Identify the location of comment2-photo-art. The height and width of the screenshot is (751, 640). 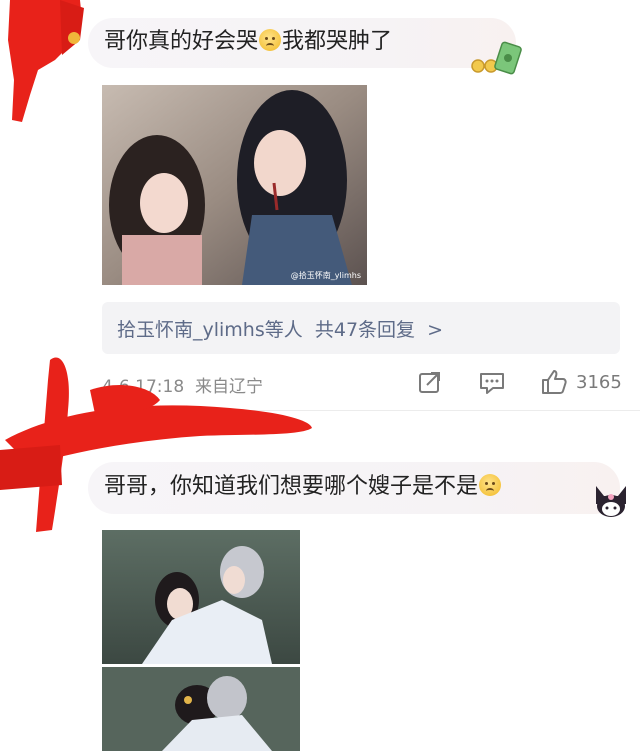
(201, 640).